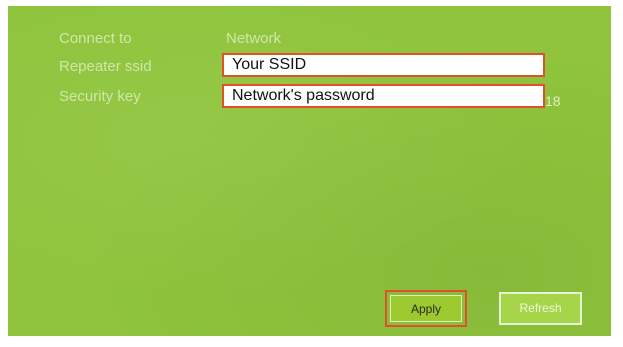 The width and height of the screenshot is (623, 347). I want to click on repeater-ssid-label: Repeater ssid, so click(105, 66).